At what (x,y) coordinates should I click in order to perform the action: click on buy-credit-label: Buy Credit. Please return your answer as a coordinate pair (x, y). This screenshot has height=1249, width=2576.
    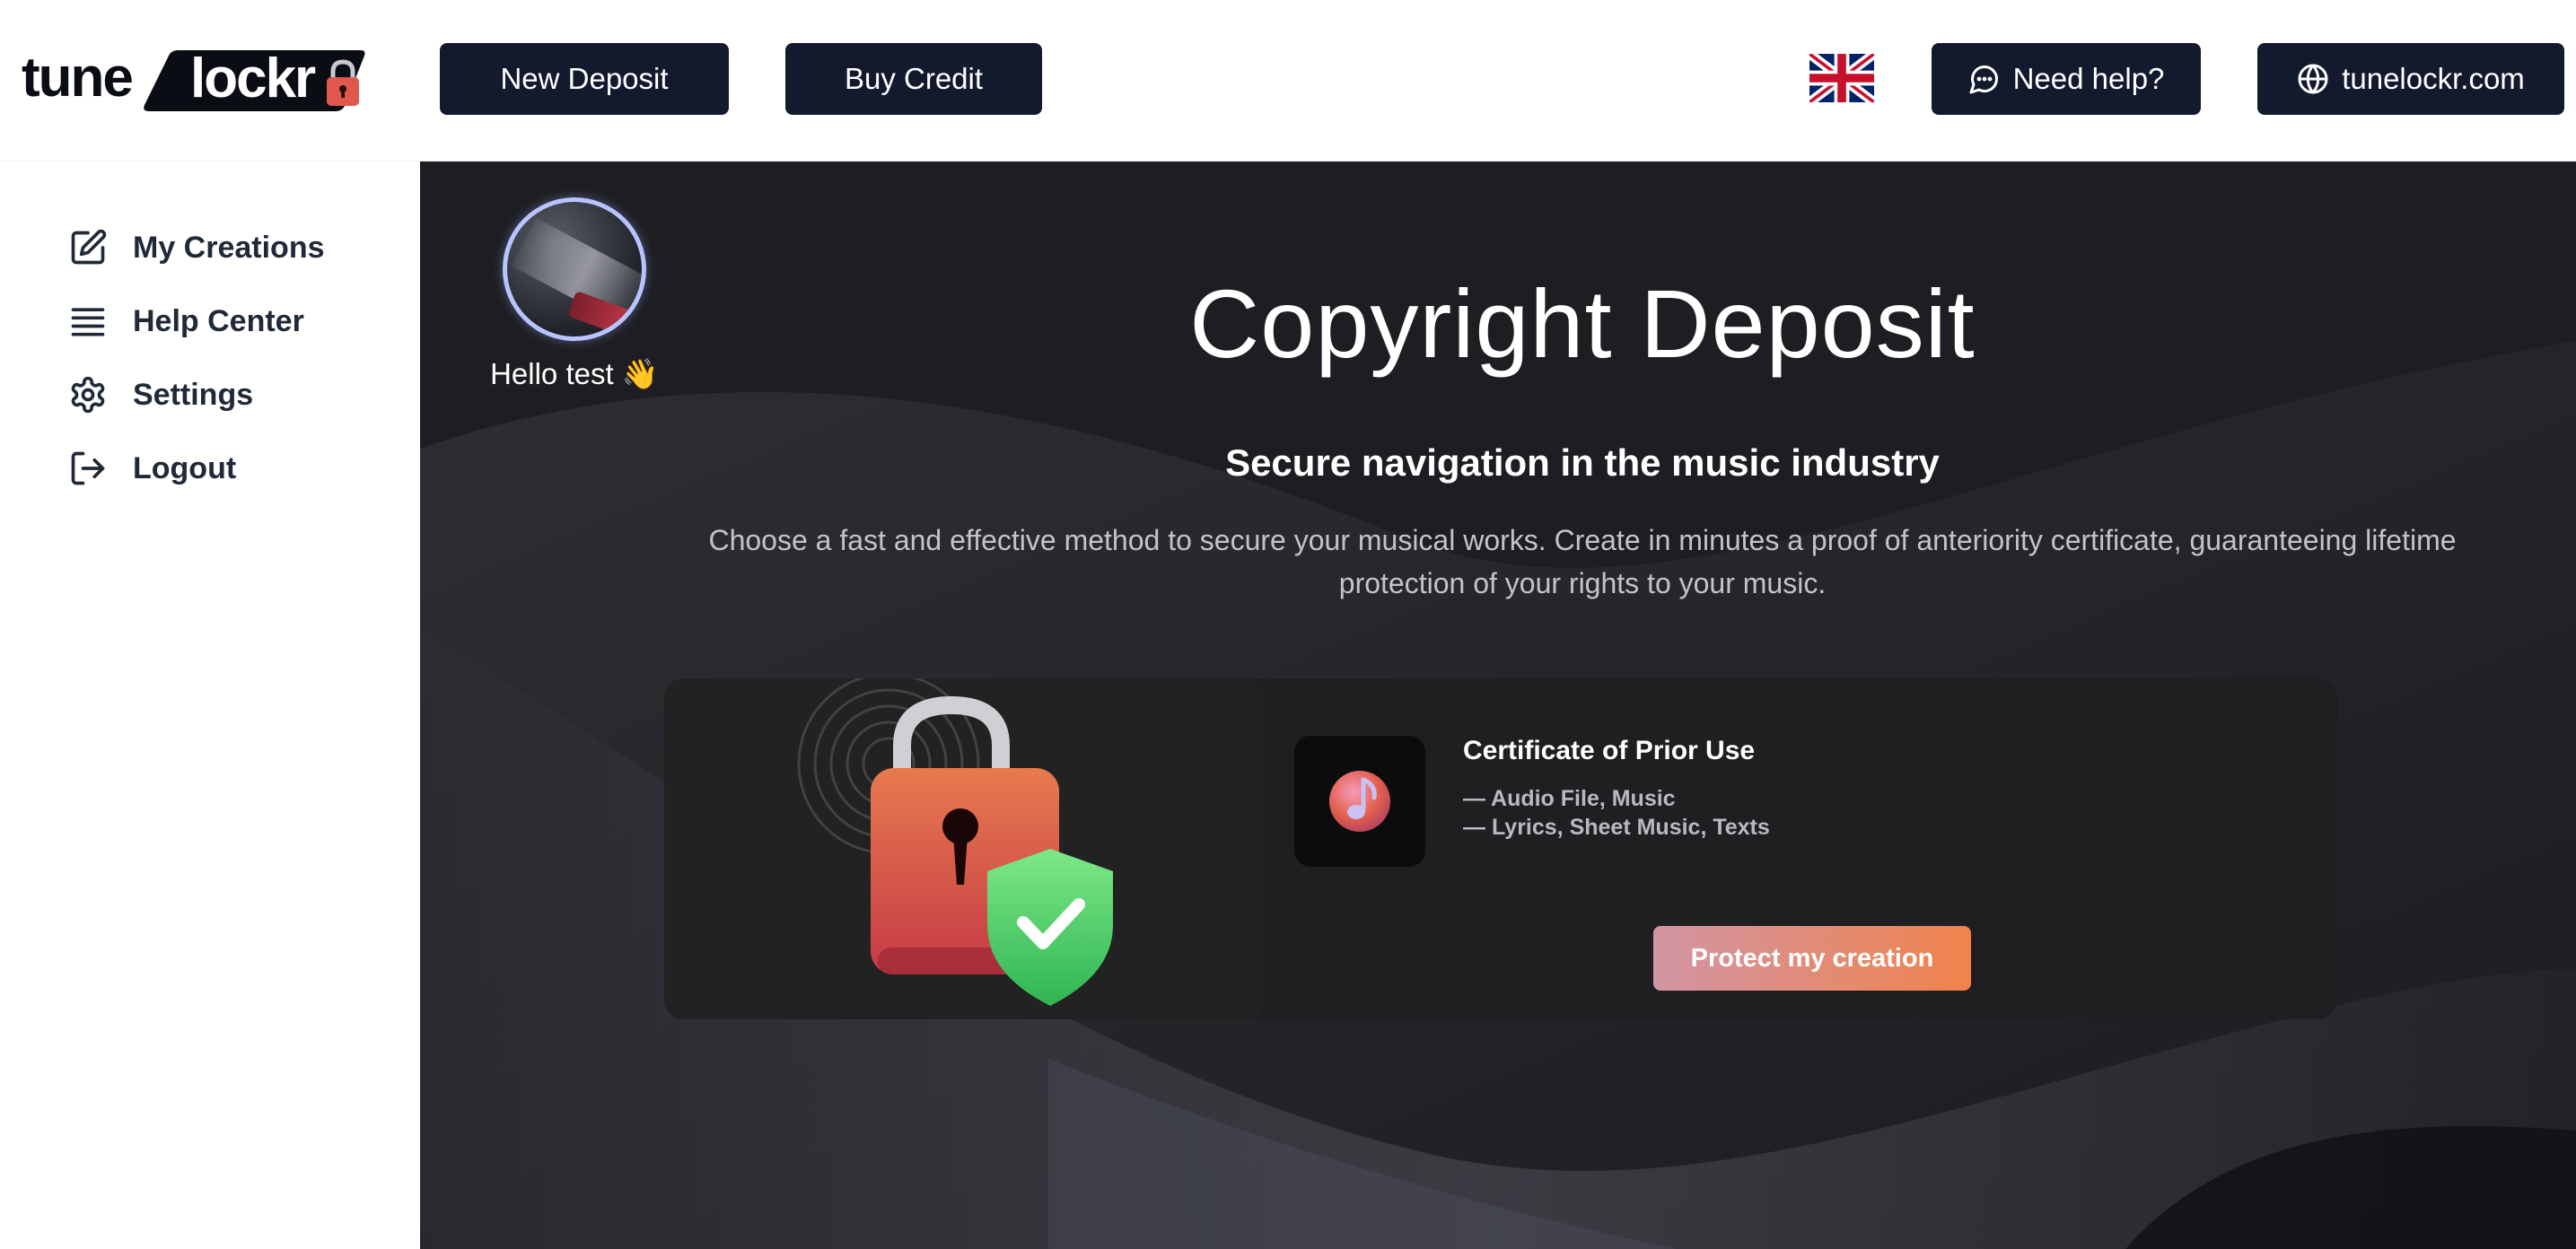
    Looking at the image, I should click on (914, 79).